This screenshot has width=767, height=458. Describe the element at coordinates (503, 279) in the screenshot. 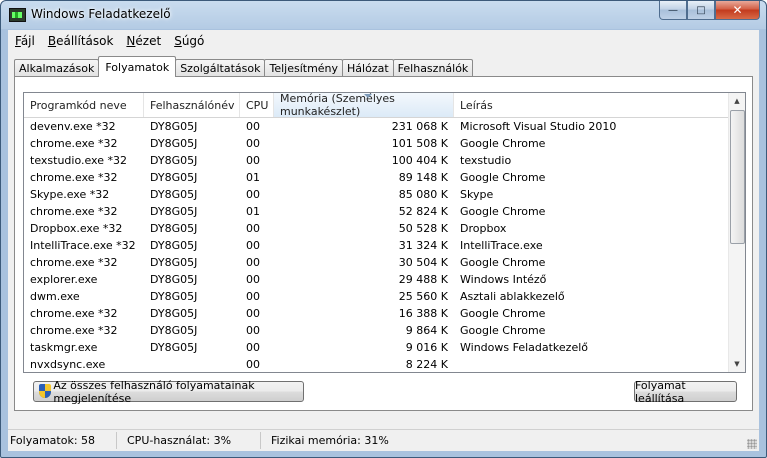

I see `cell-description: Windows Intéző` at that location.